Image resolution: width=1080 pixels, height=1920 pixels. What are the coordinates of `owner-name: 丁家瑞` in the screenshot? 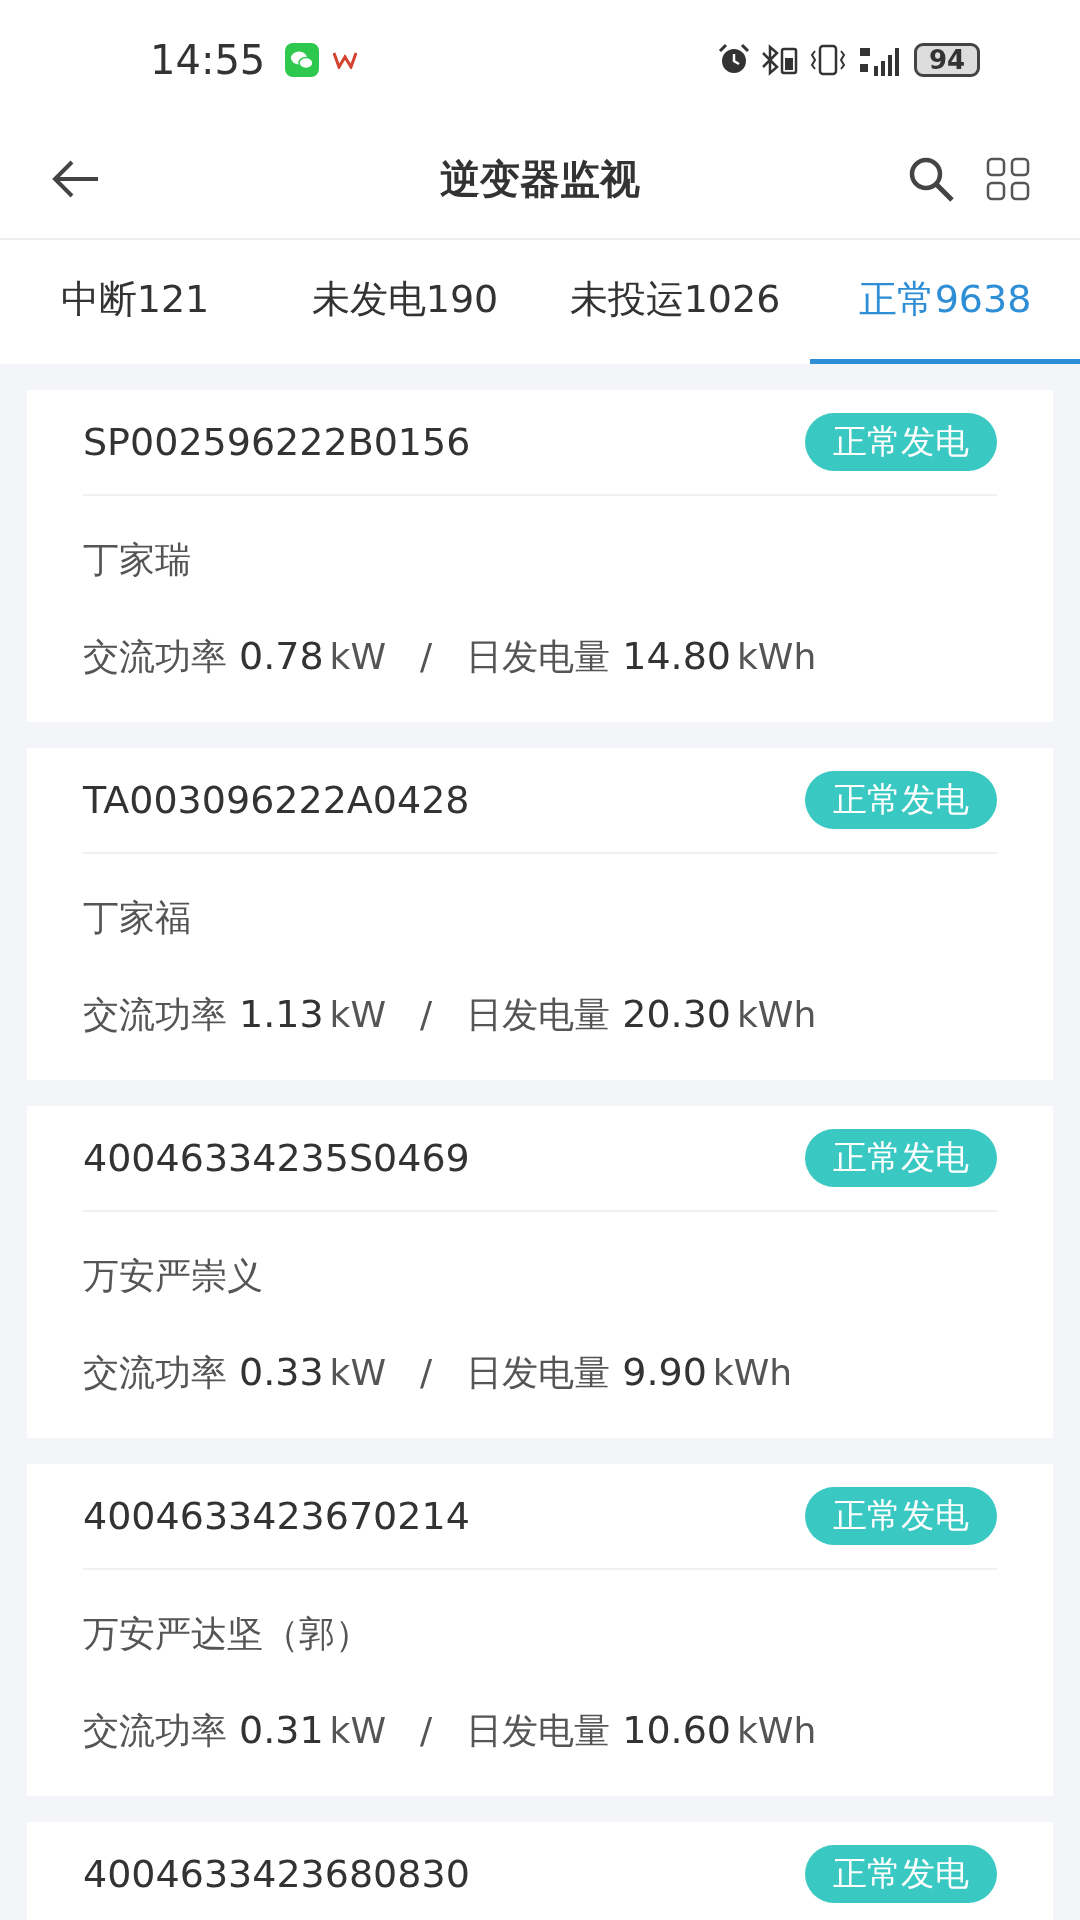 It's located at (137, 560).